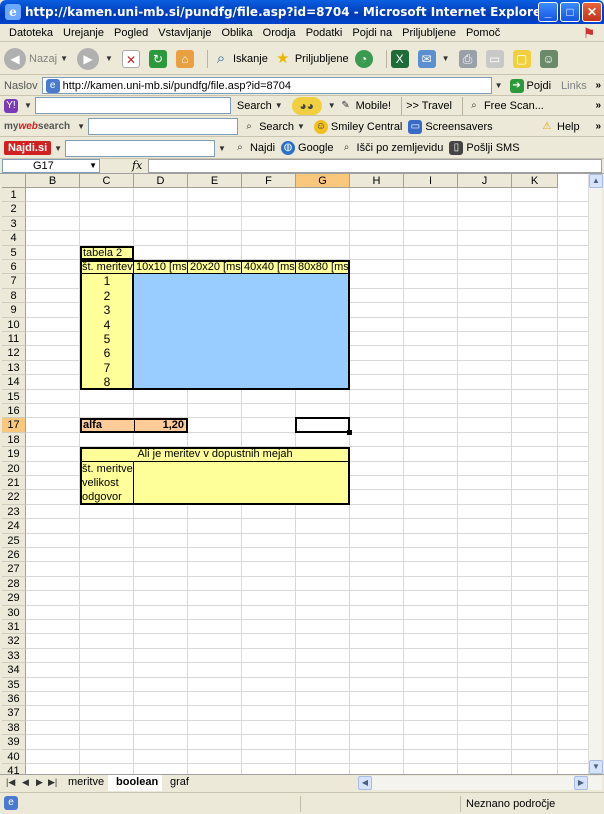 The width and height of the screenshot is (604, 814). Describe the element at coordinates (161, 425) in the screenshot. I see `alfa-value: 1,20` at that location.